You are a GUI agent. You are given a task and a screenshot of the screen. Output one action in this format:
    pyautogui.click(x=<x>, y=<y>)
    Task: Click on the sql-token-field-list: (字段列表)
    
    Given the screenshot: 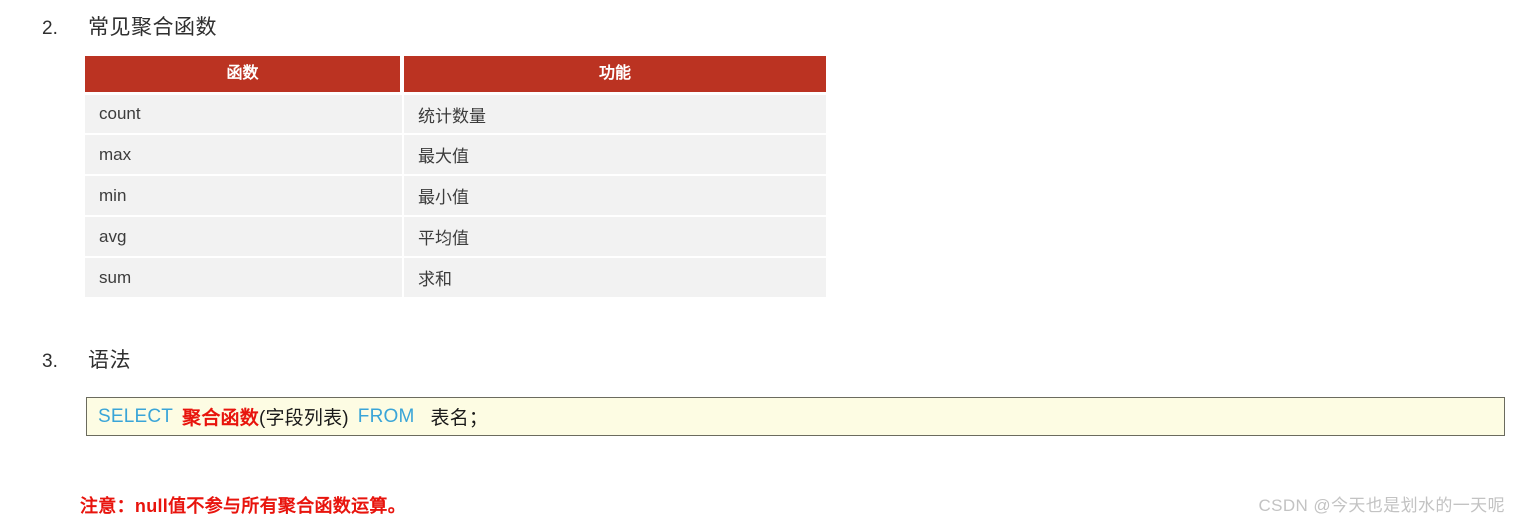 What is the action you would take?
    pyautogui.click(x=303, y=418)
    